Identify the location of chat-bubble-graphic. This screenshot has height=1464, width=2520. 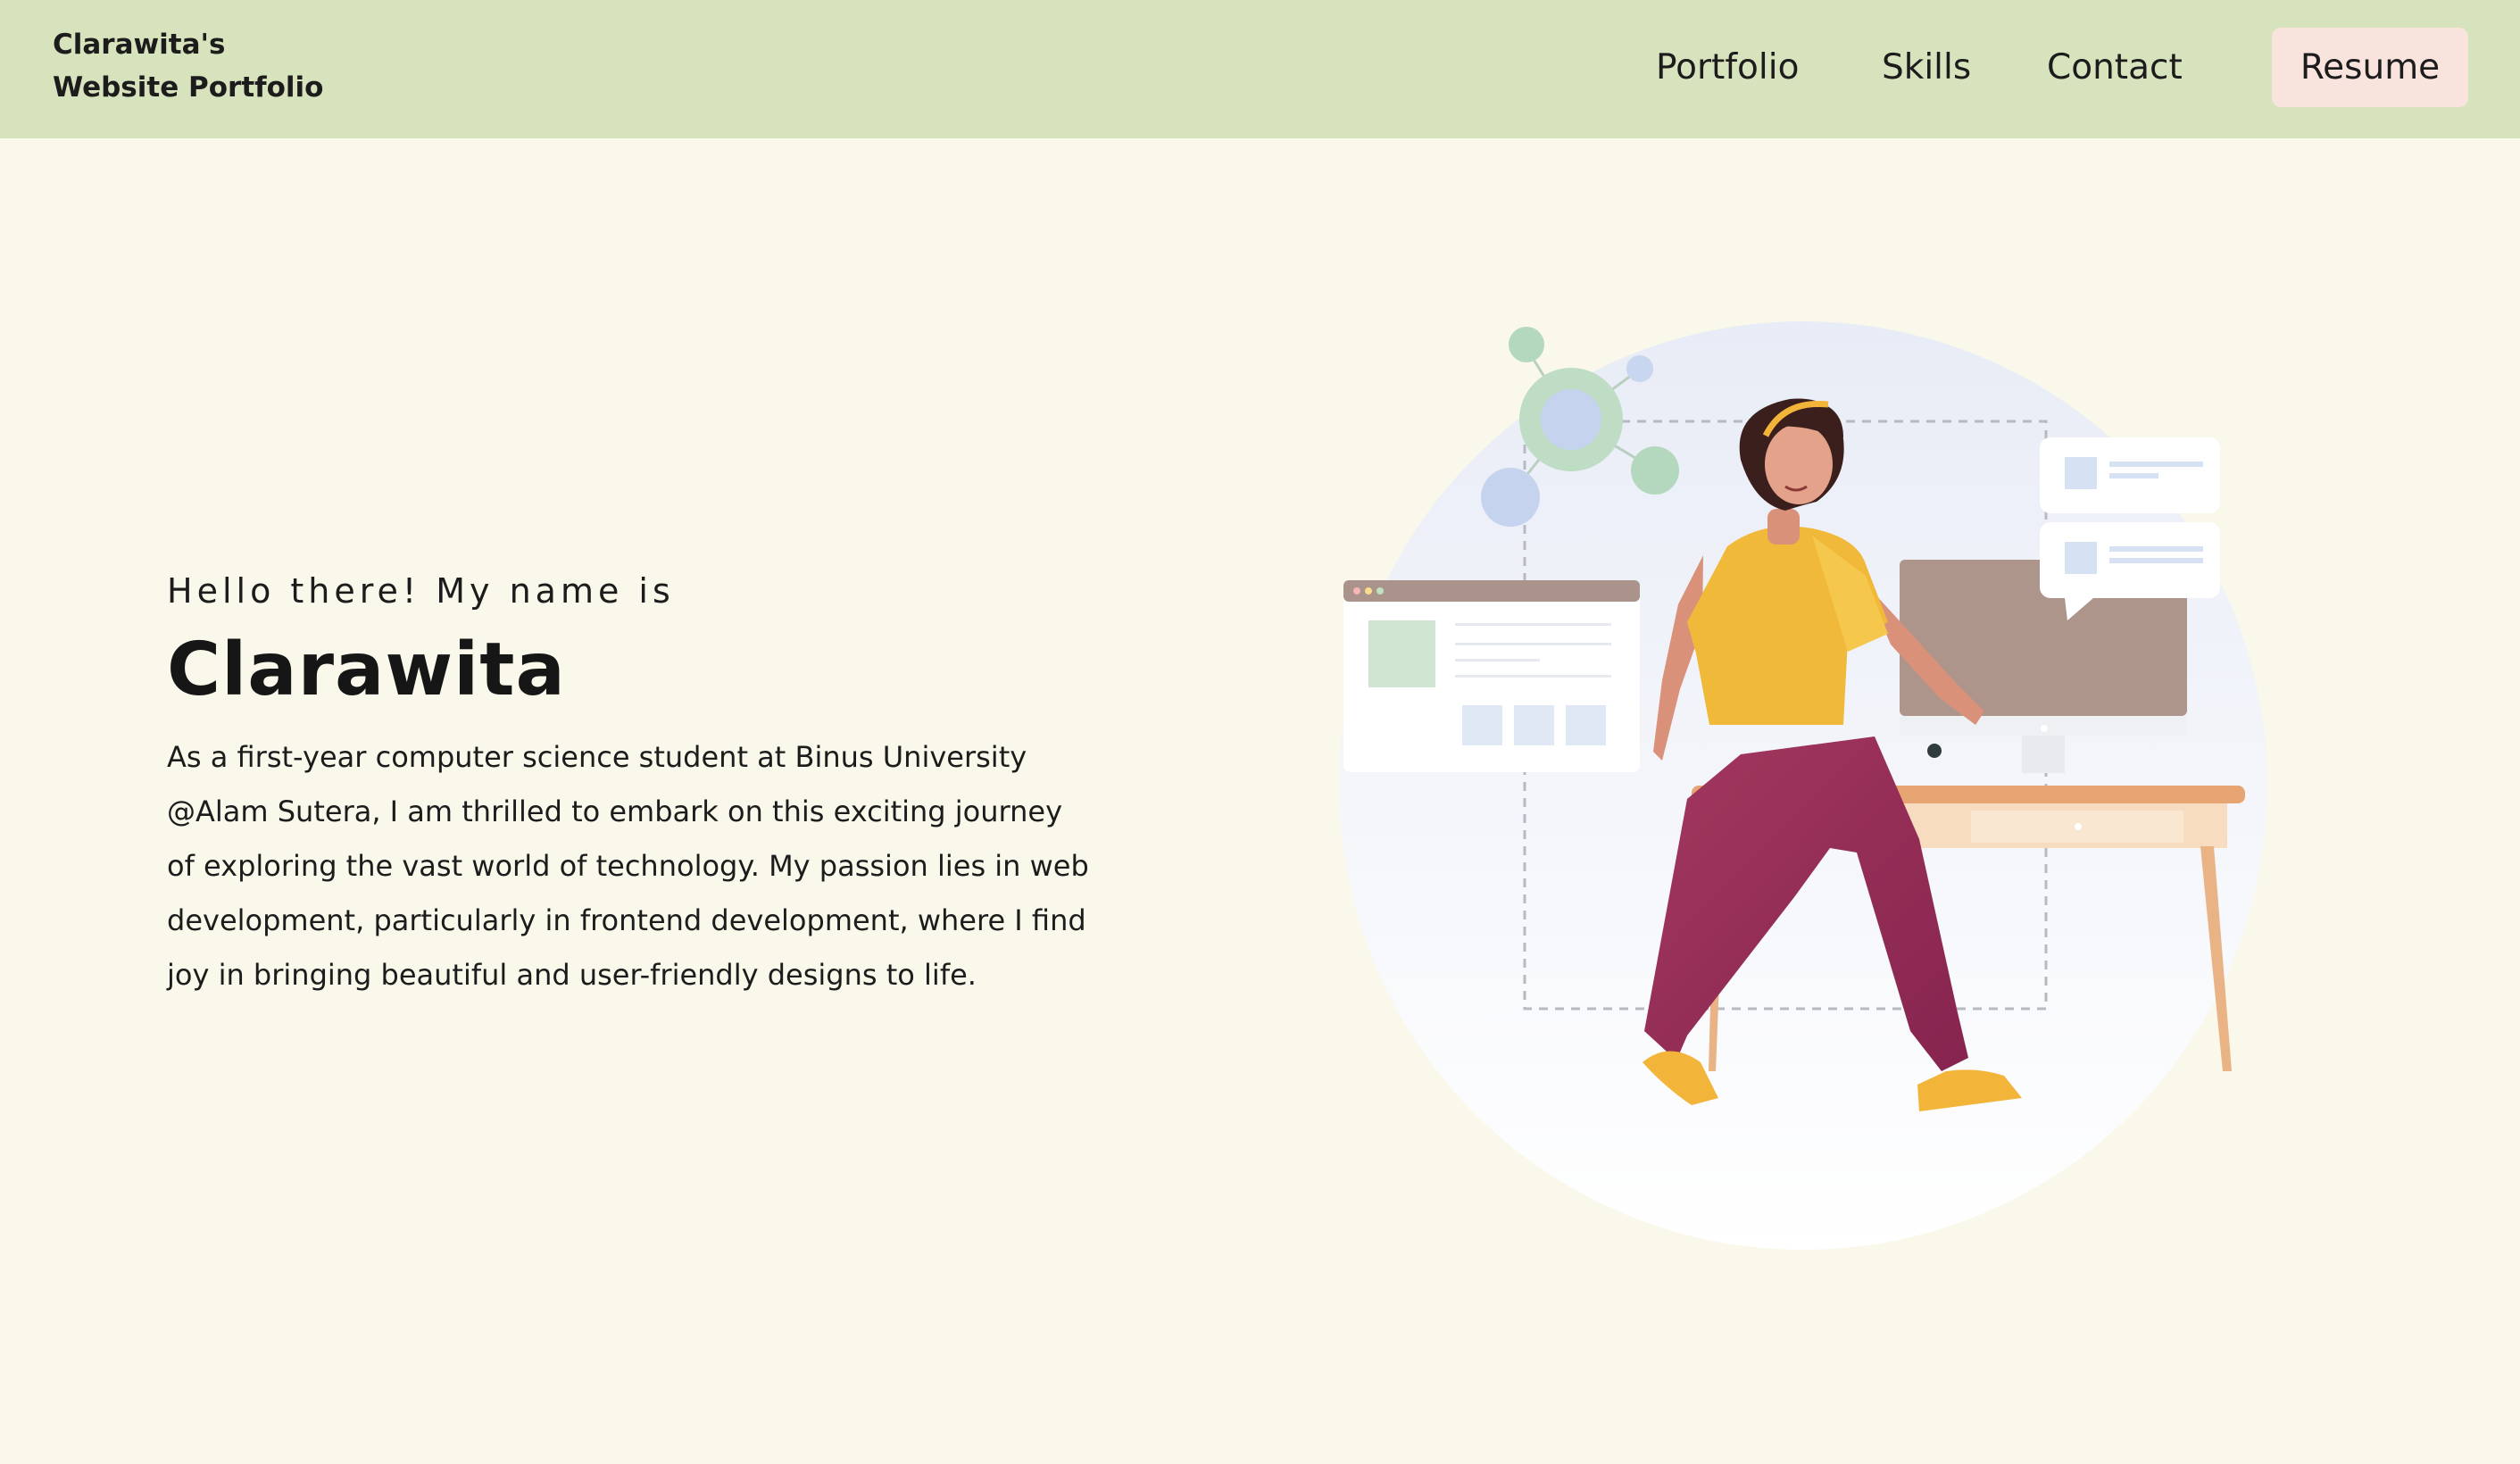
(2130, 528).